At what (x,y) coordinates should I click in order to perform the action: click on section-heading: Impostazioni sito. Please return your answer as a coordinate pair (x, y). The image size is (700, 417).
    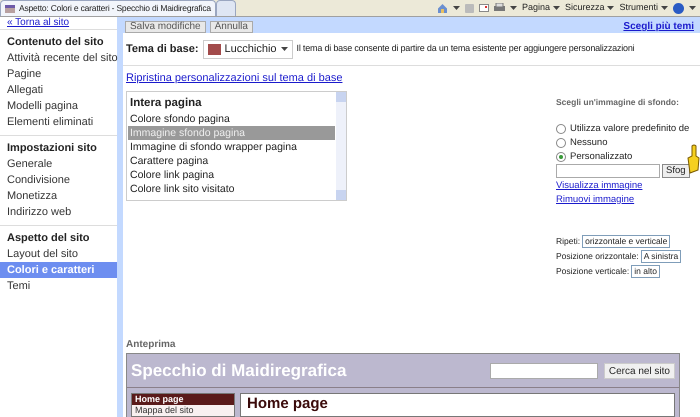
    Looking at the image, I should click on (52, 148).